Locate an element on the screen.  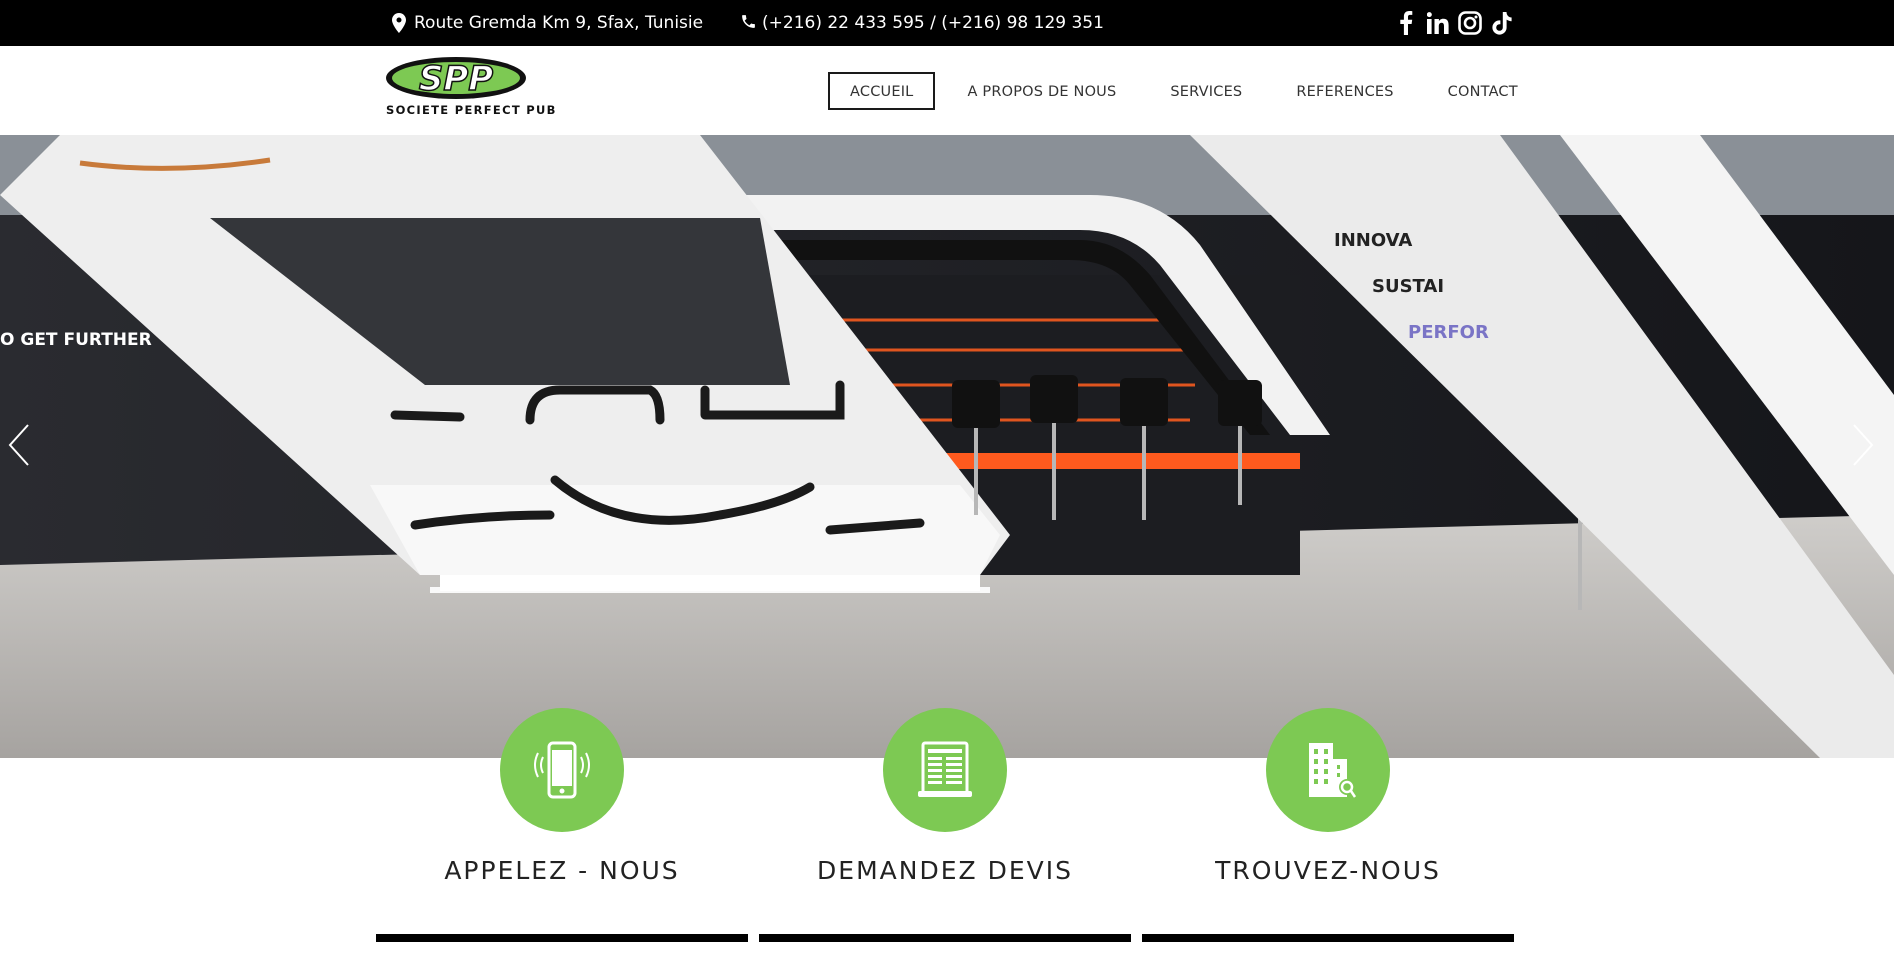
nav-contact: CONTACT is located at coordinates (1483, 91).